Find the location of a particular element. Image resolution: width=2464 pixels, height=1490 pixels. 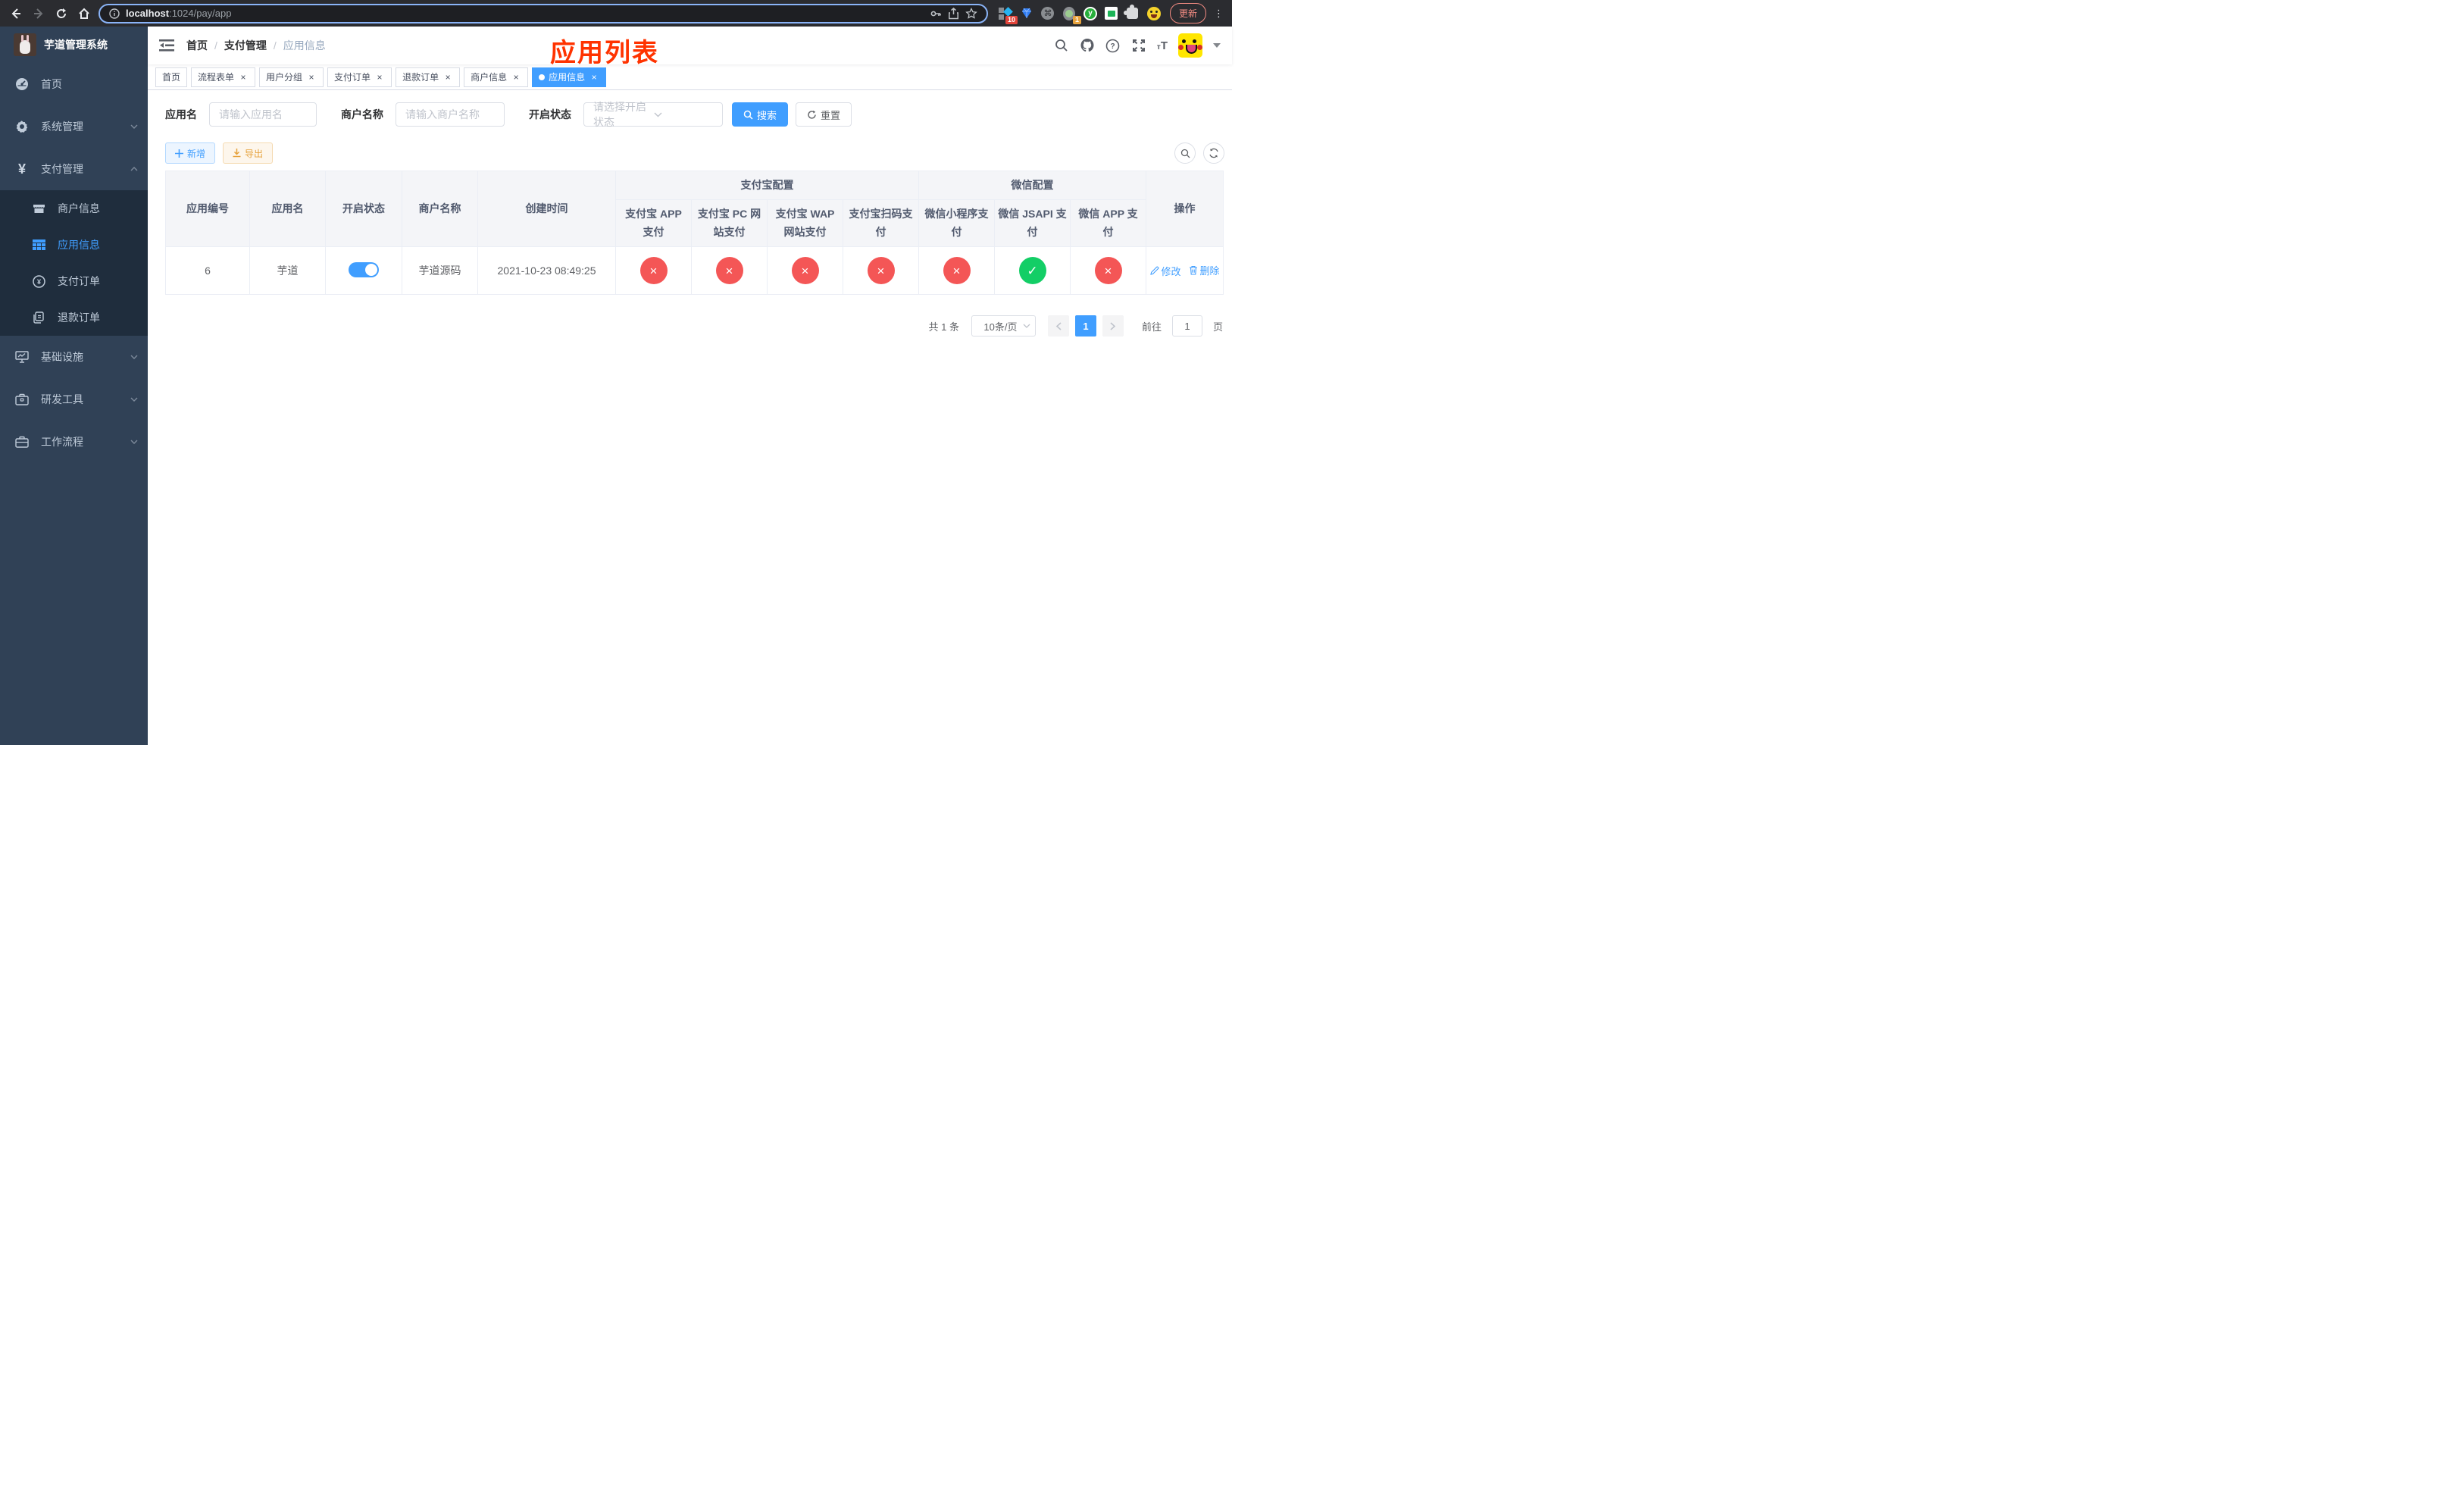

cell-merchant: 芋道源码 is located at coordinates (440, 270).